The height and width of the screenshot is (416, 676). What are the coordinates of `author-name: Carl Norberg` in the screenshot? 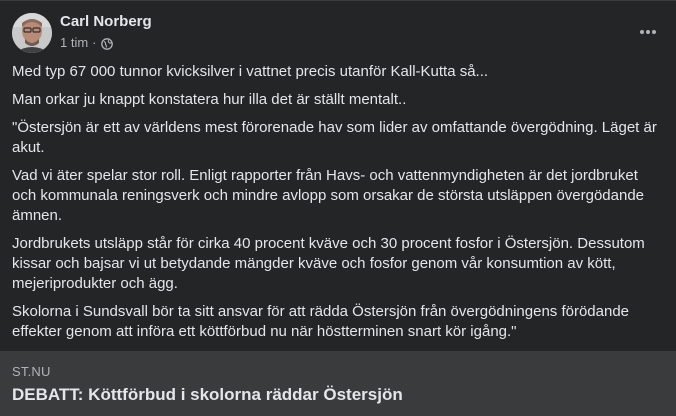 It's located at (106, 22).